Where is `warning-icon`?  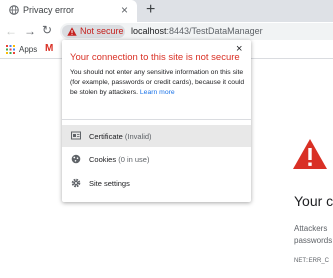 warning-icon is located at coordinates (72, 31).